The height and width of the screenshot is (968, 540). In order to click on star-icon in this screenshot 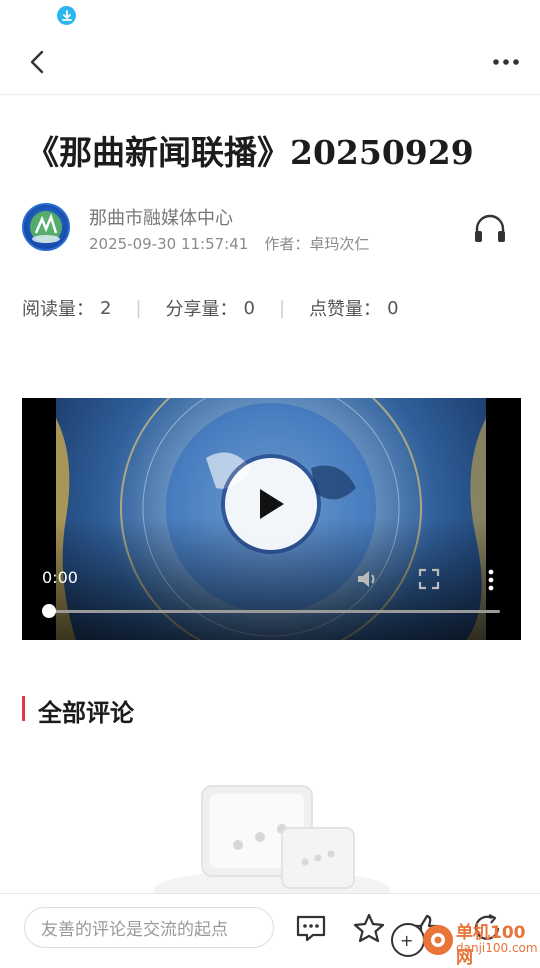, I will do `click(369, 928)`.